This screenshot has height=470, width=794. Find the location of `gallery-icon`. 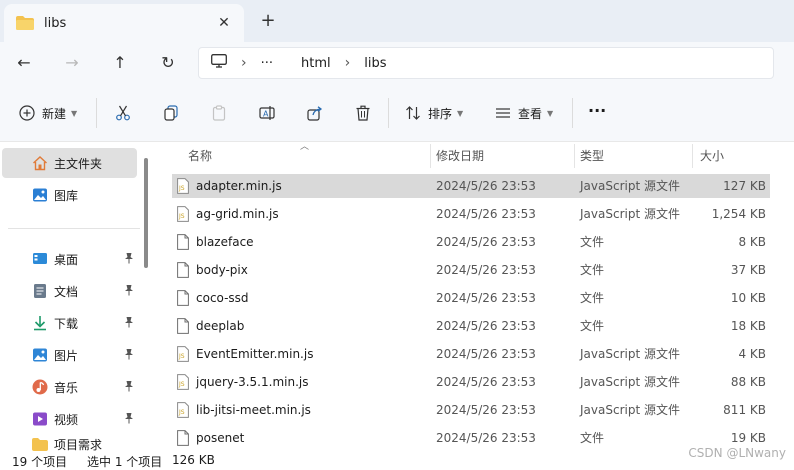

gallery-icon is located at coordinates (40, 195).